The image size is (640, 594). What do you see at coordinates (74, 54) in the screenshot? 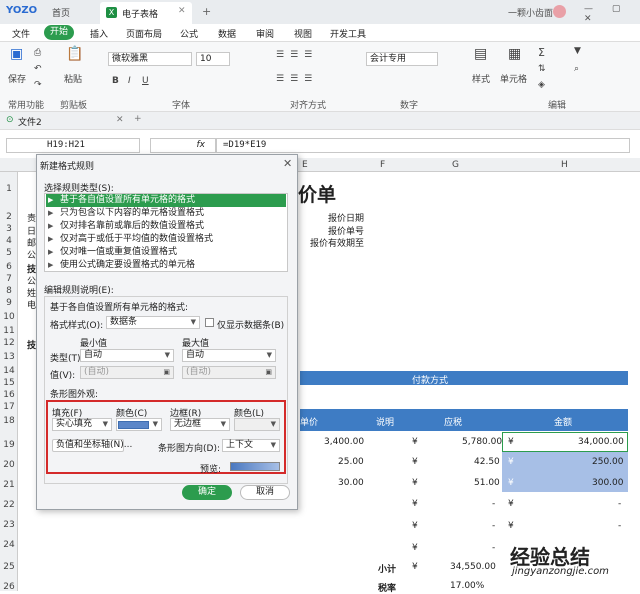
I see `paste-icon: 📋` at bounding box center [74, 54].